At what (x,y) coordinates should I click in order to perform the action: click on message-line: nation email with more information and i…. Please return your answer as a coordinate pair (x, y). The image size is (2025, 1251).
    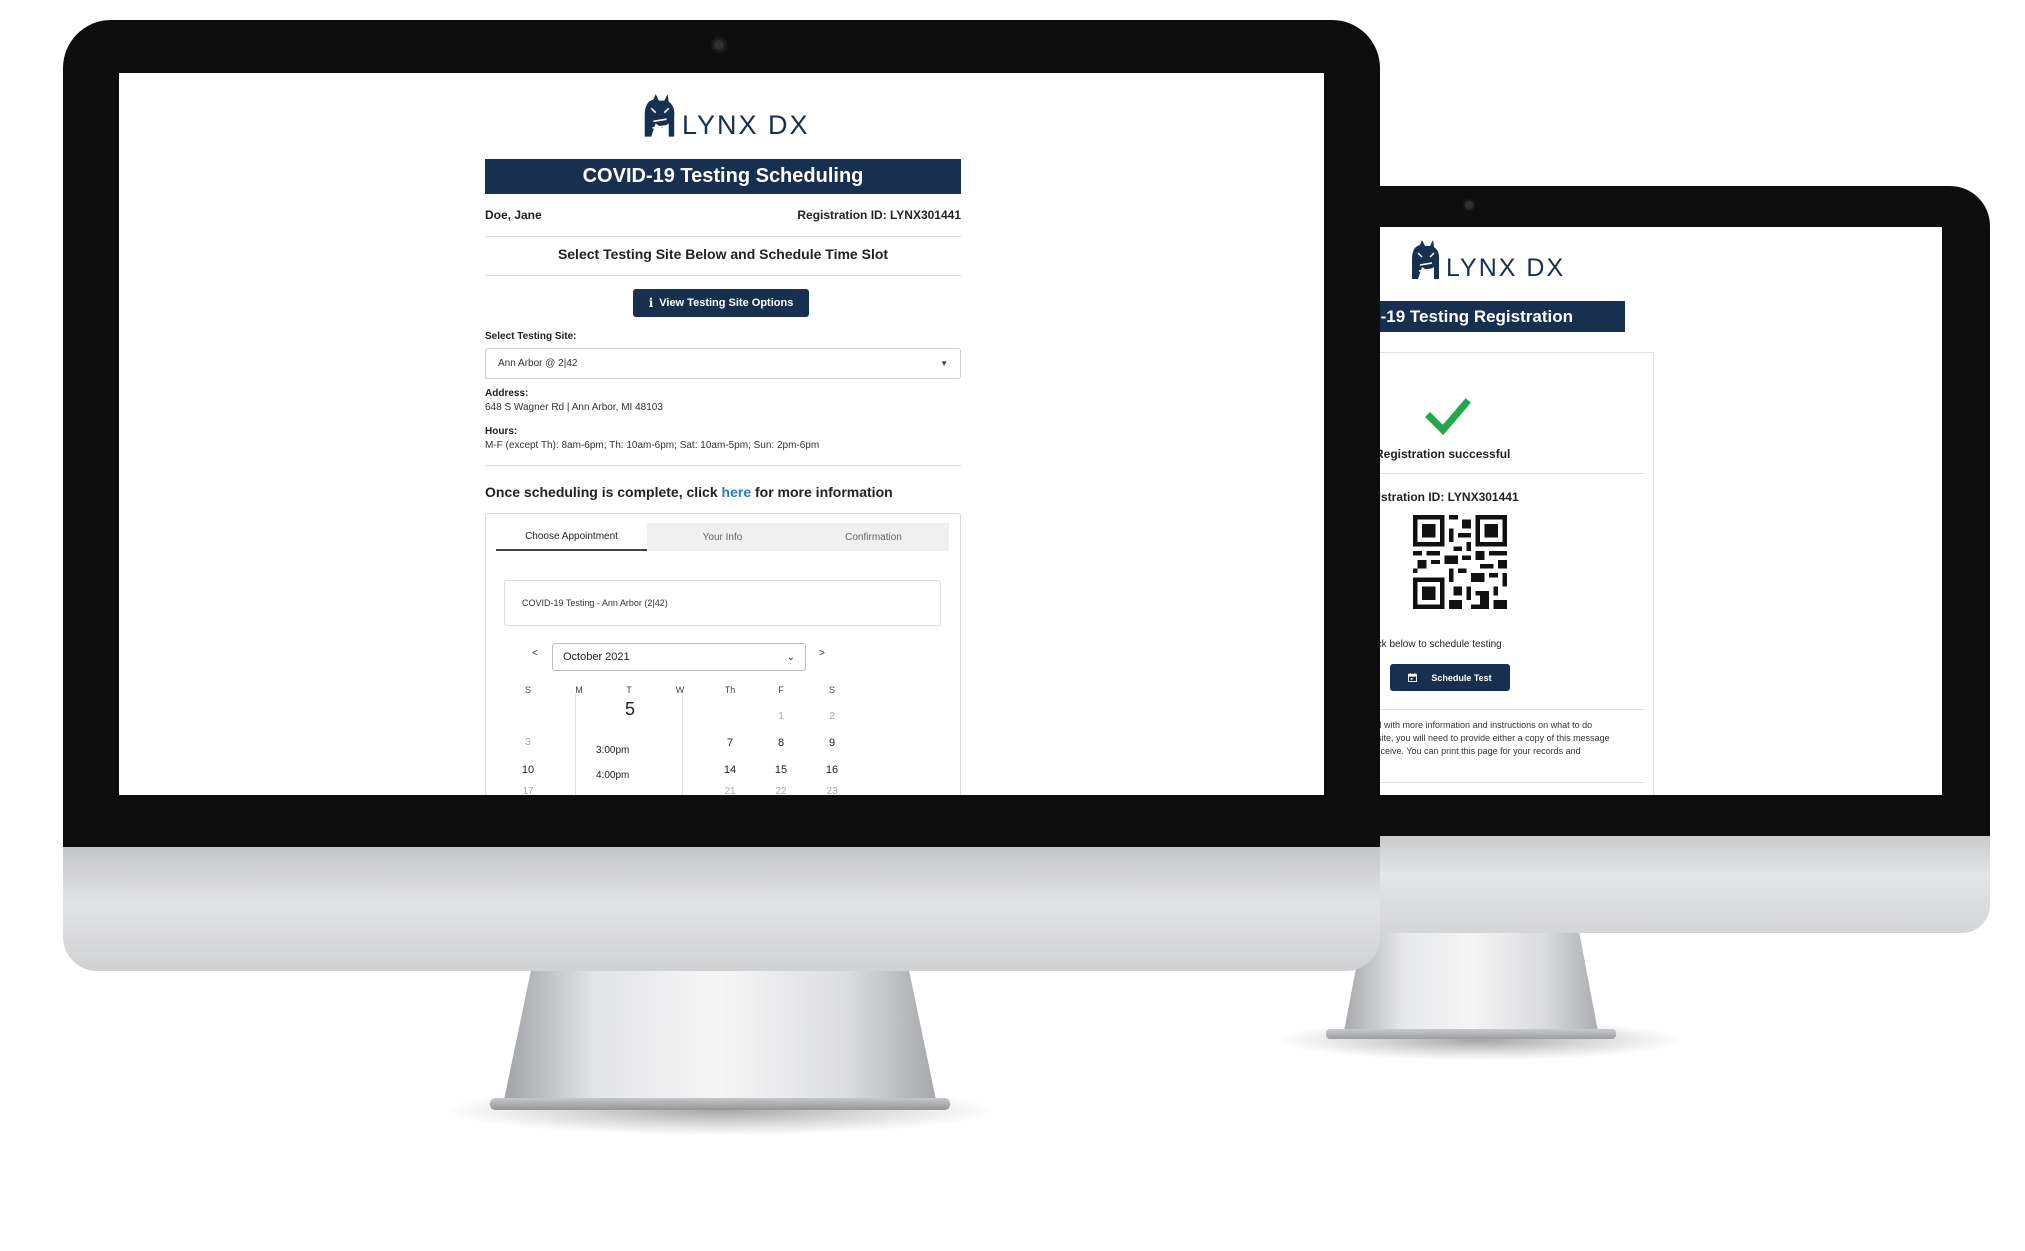
    Looking at the image, I should click on (1469, 725).